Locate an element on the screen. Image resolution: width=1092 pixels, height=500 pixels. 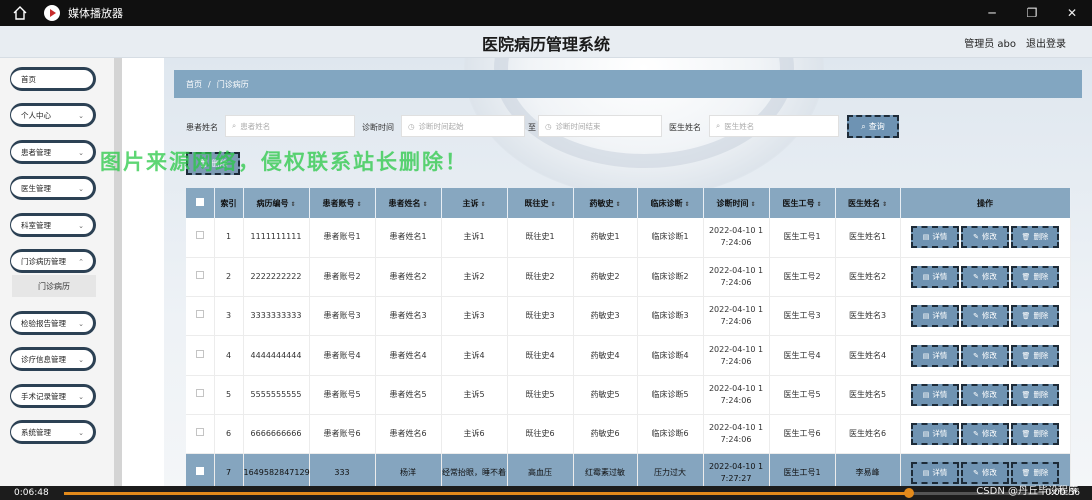
header-diagnosis: 临床诊断 ⇕ is located at coordinates (670, 203).